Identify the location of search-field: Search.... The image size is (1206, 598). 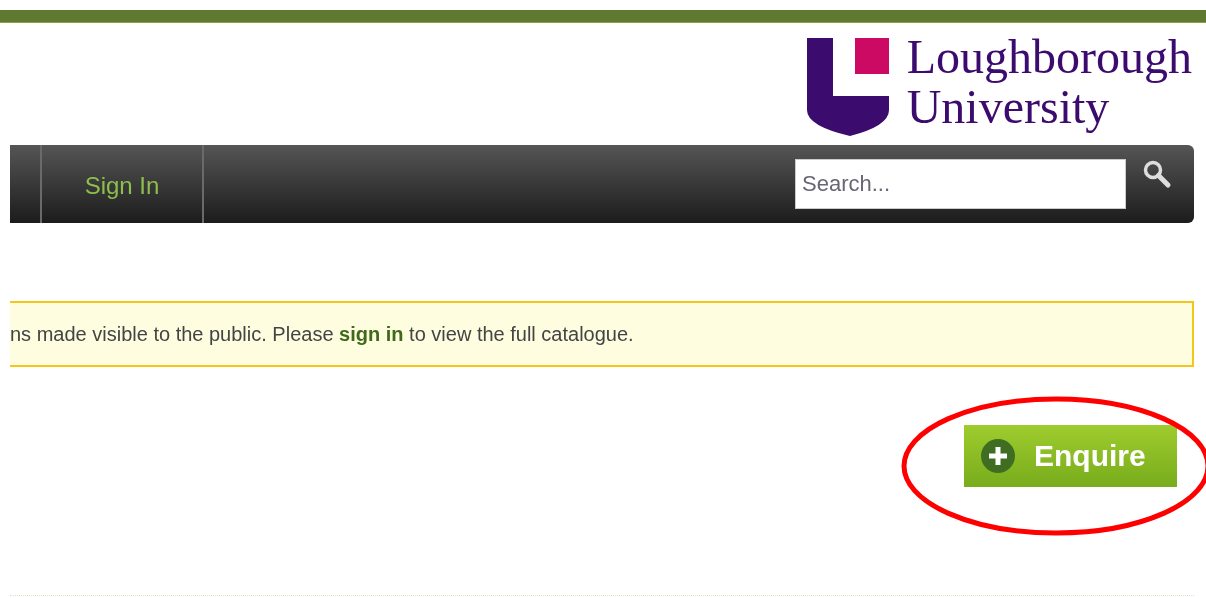
(960, 184).